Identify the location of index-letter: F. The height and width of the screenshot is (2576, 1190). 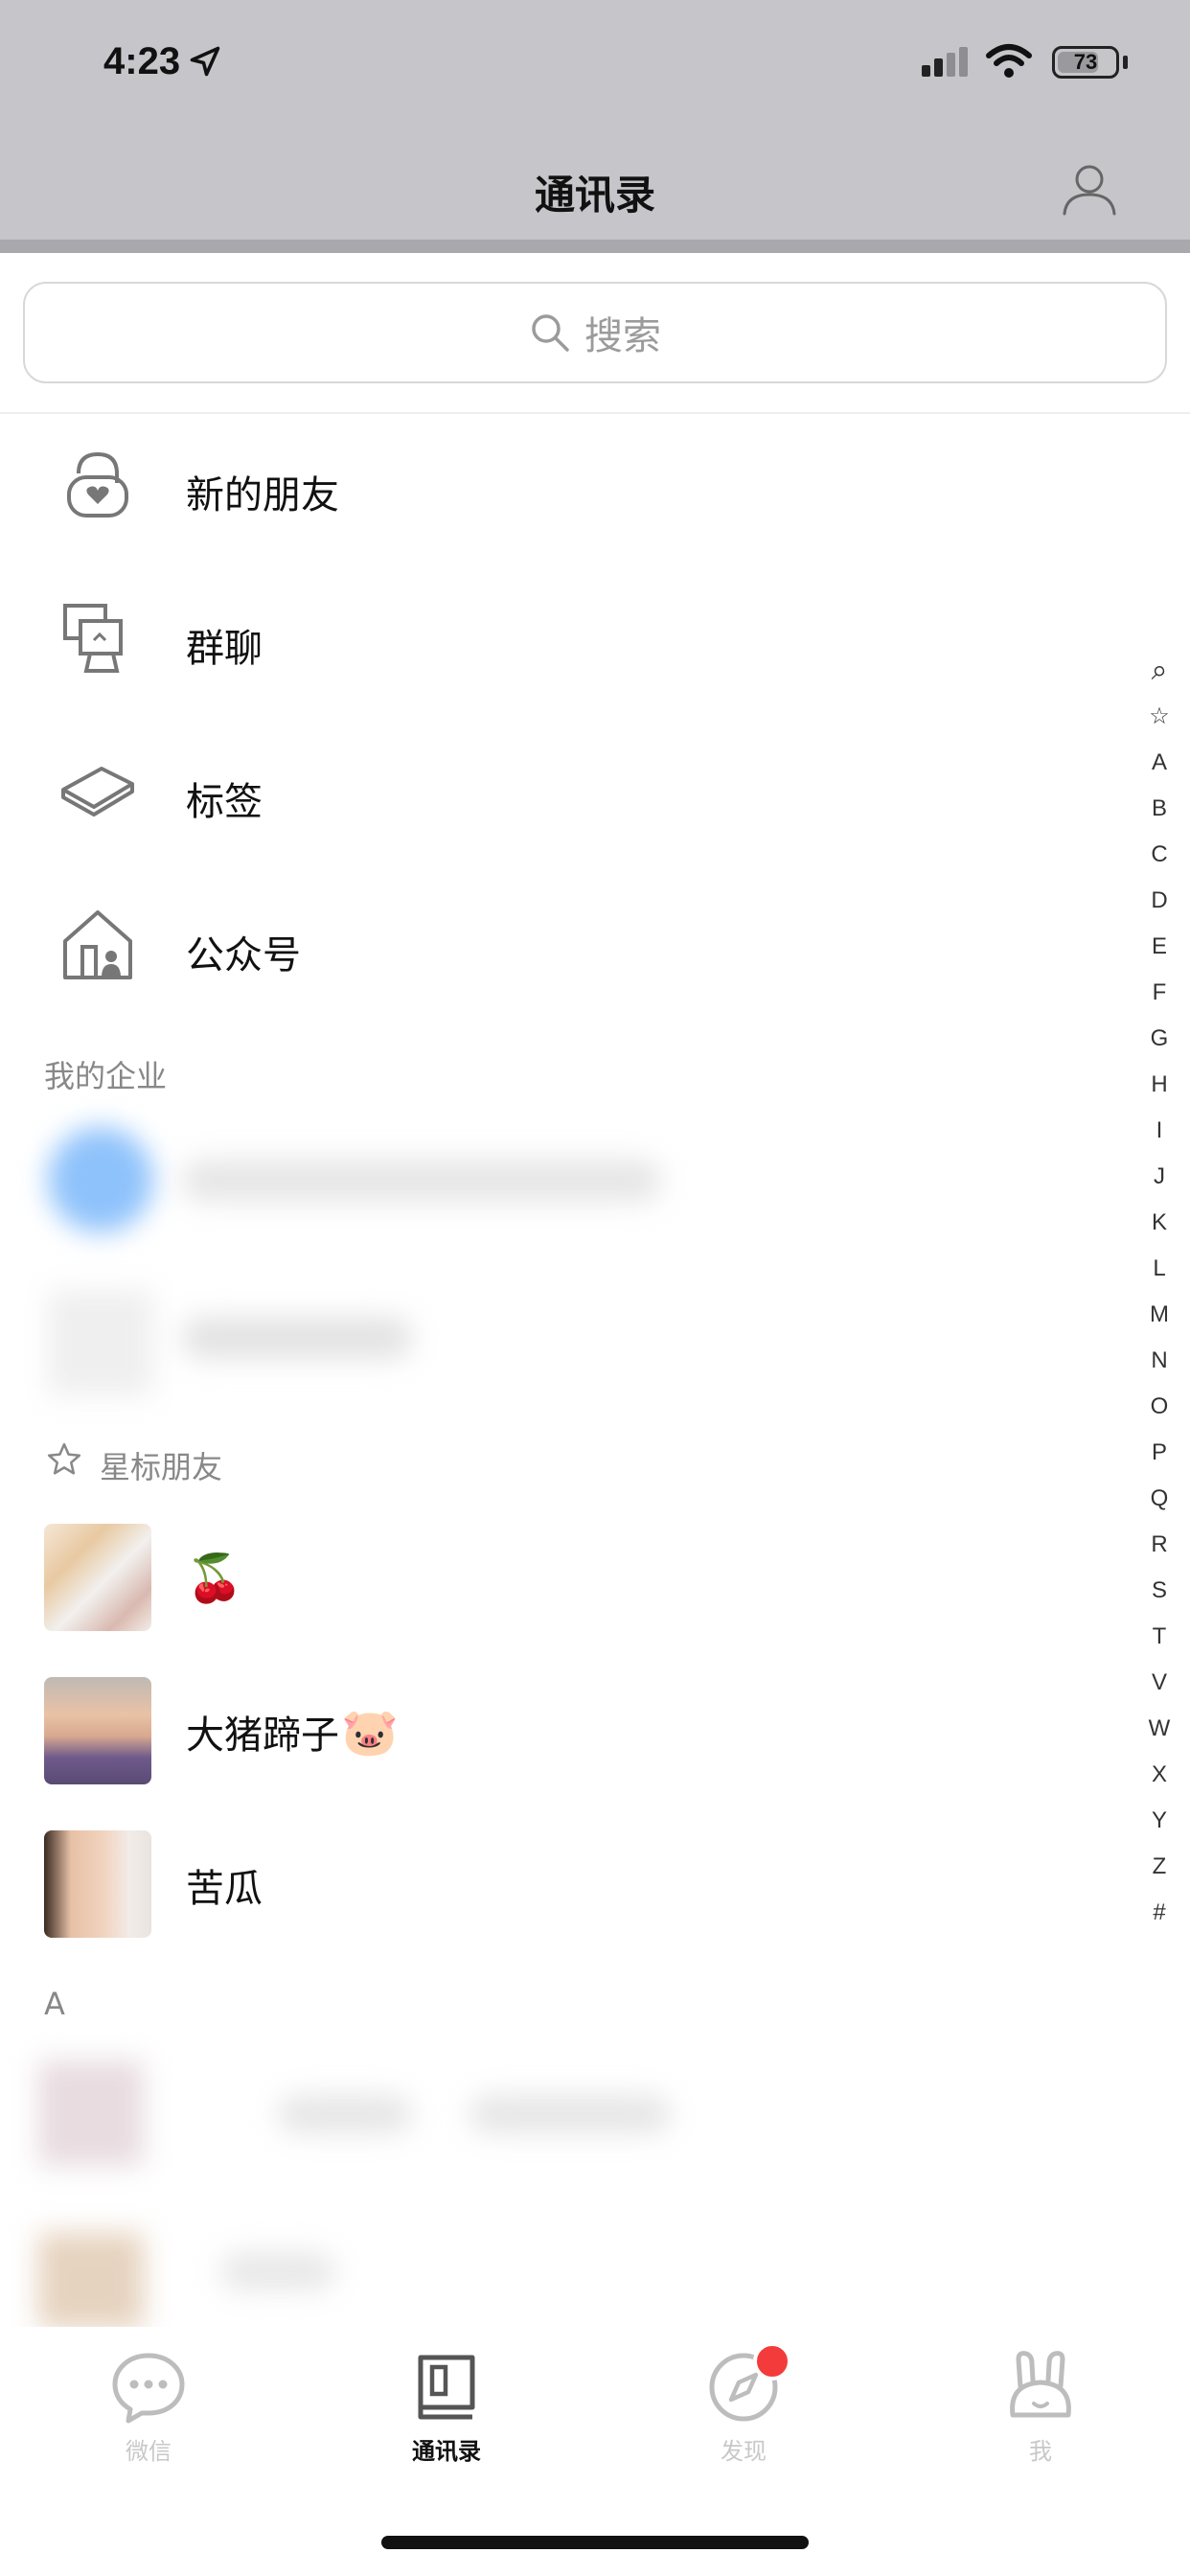
(1160, 993).